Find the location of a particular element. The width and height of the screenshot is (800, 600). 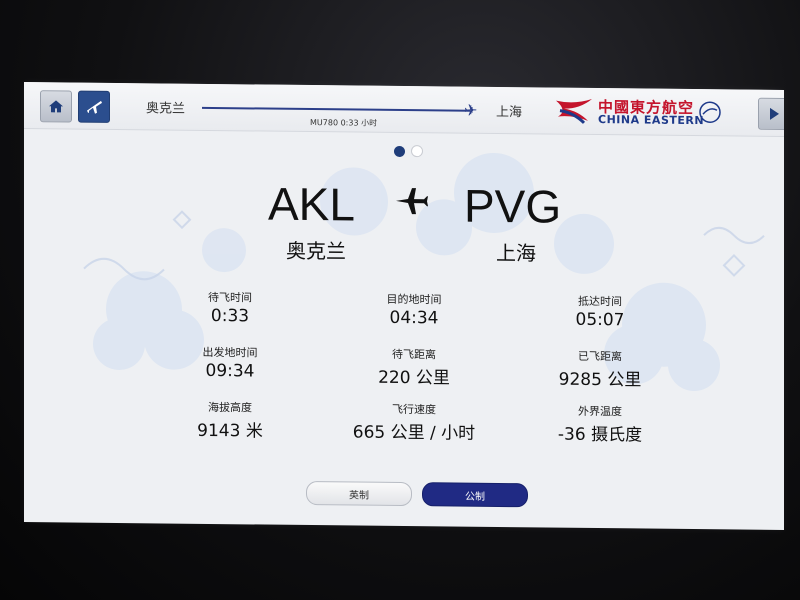

home-button is located at coordinates (56, 106).